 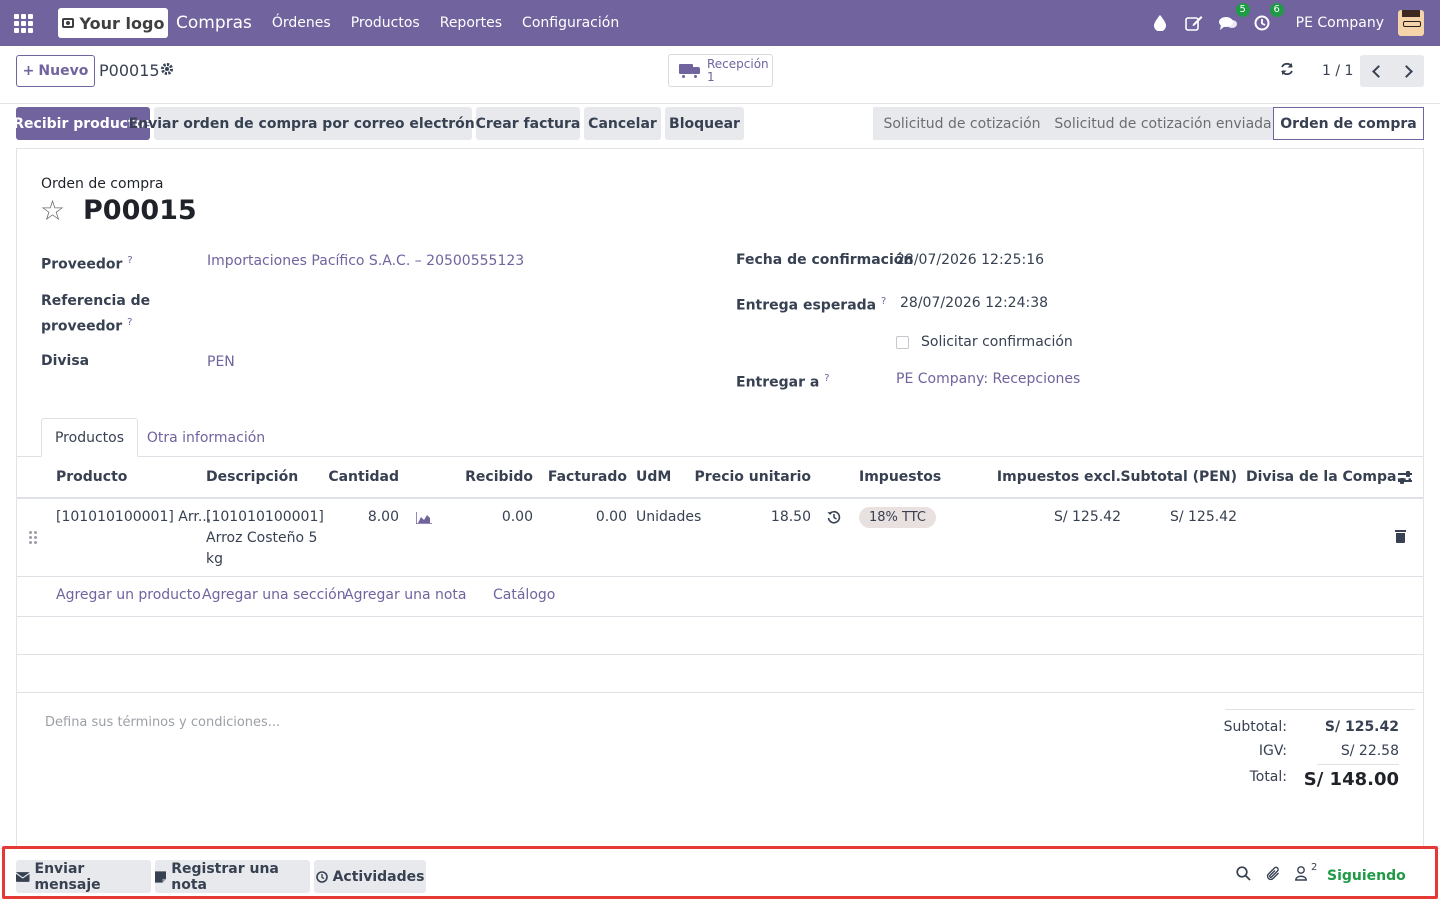 What do you see at coordinates (122, 23) in the screenshot?
I see `logo-text: Your logo` at bounding box center [122, 23].